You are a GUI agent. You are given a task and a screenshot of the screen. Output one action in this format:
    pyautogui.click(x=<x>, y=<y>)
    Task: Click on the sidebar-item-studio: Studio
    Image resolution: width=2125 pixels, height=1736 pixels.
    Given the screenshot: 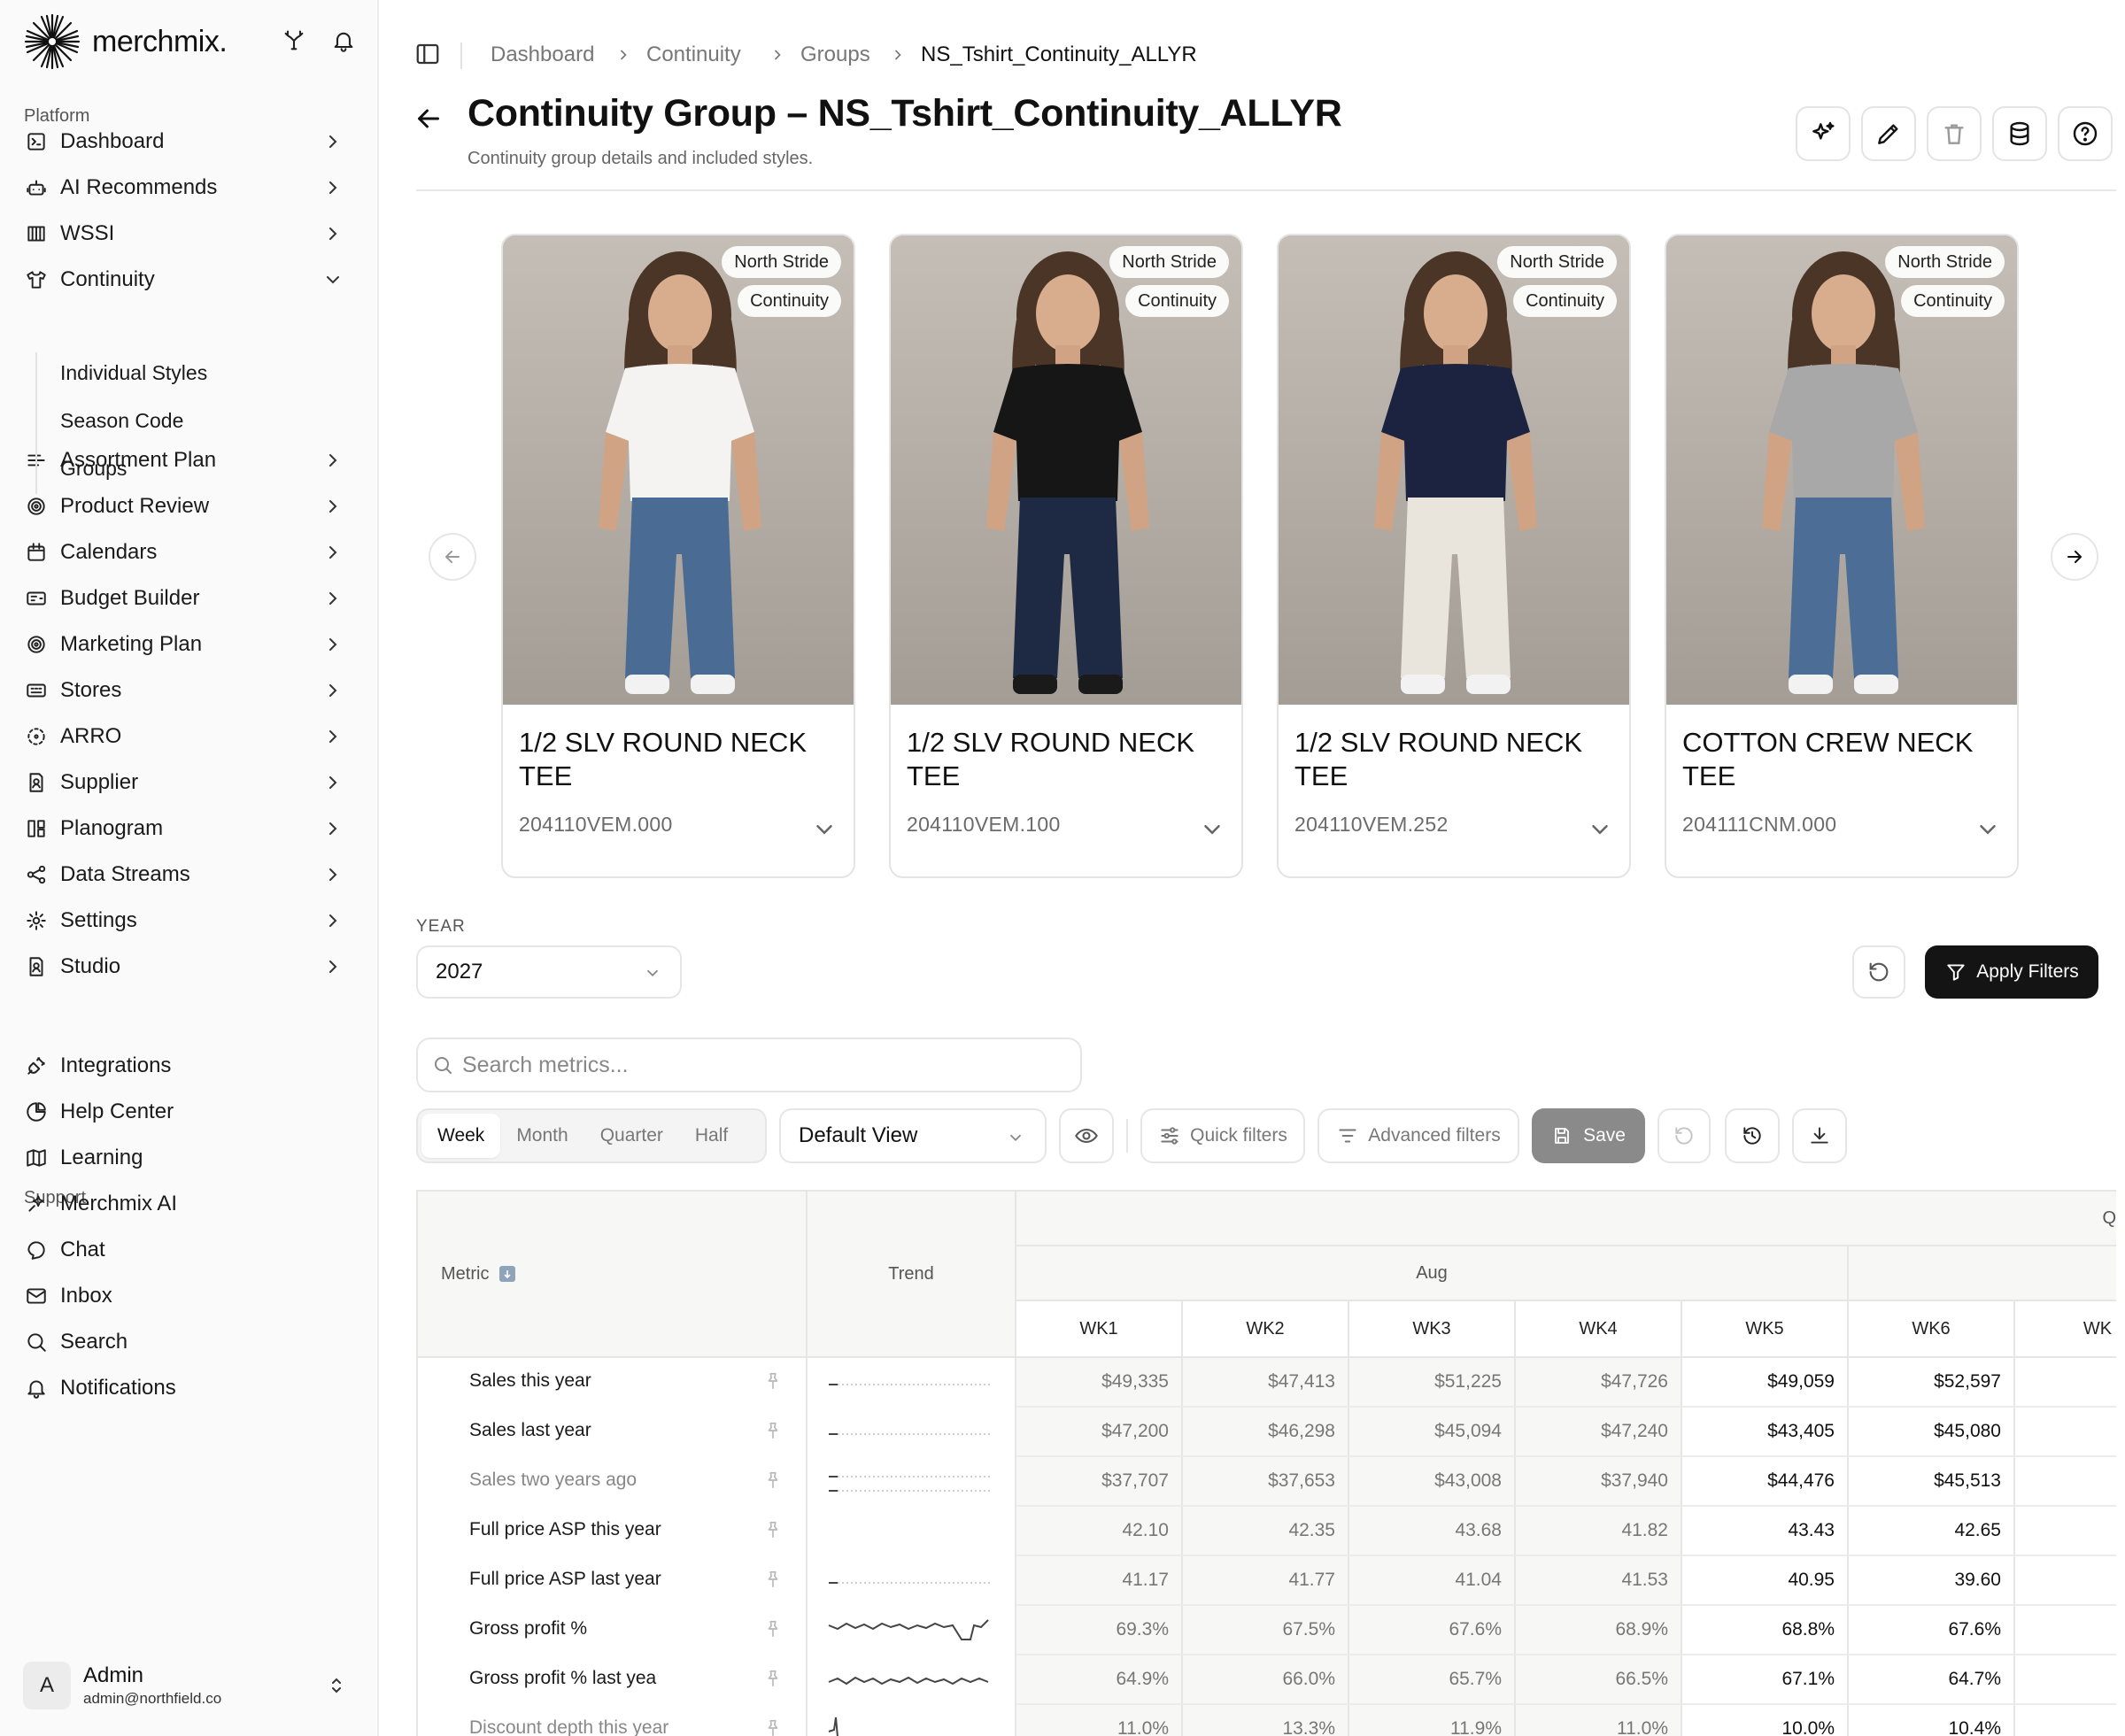 What is the action you would take?
    pyautogui.click(x=186, y=967)
    